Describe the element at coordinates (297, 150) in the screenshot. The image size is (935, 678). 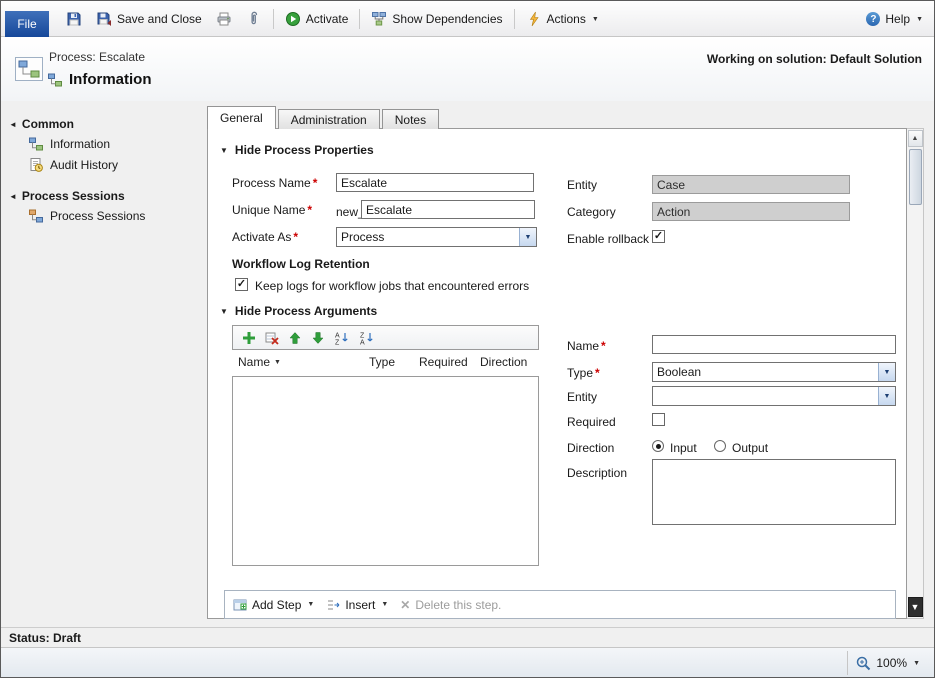
I see `process-properties-section-header: ▼ Hide Process Properties` at that location.